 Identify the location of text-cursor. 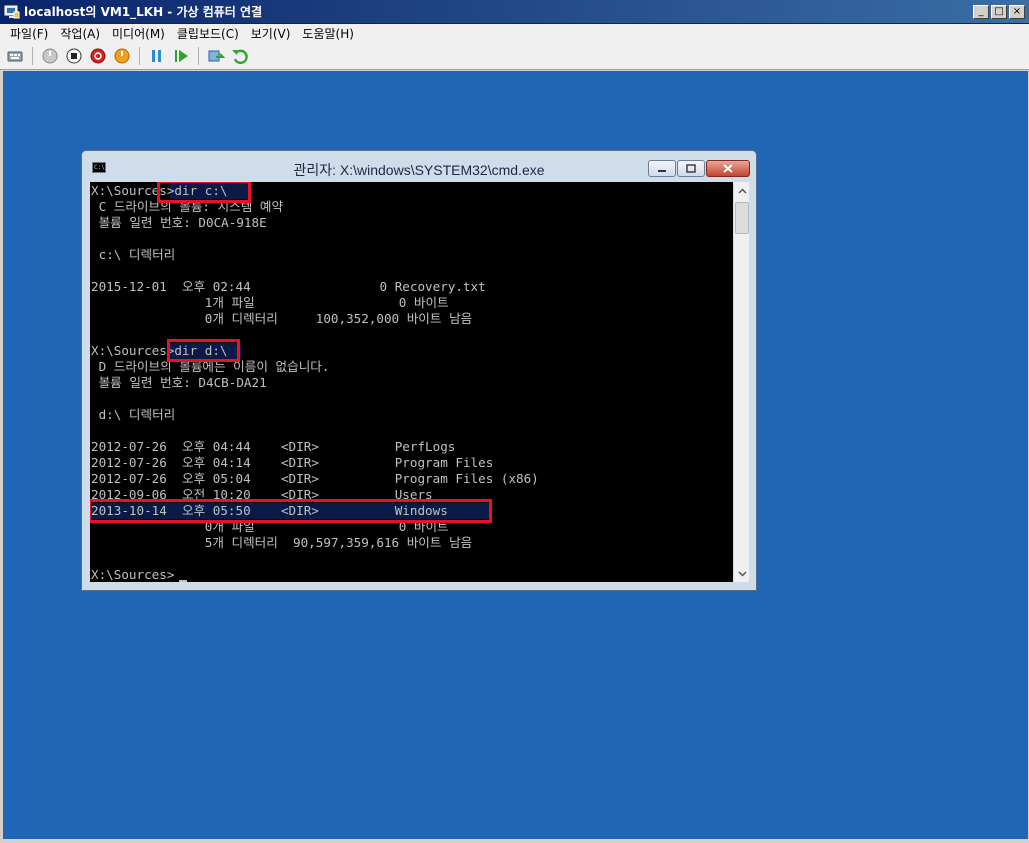
(183, 581).